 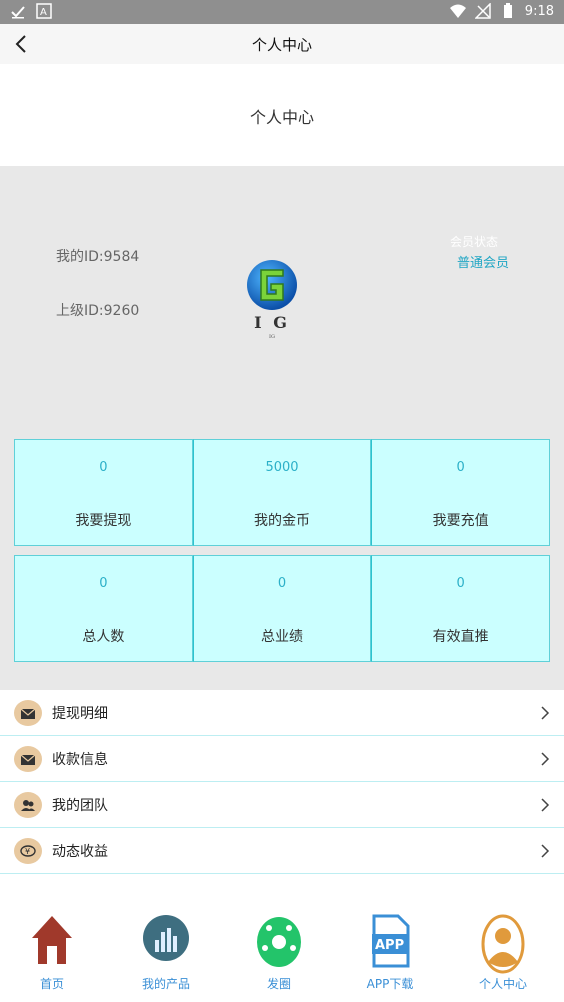 What do you see at coordinates (51, 984) in the screenshot?
I see `tab-label: 首页` at bounding box center [51, 984].